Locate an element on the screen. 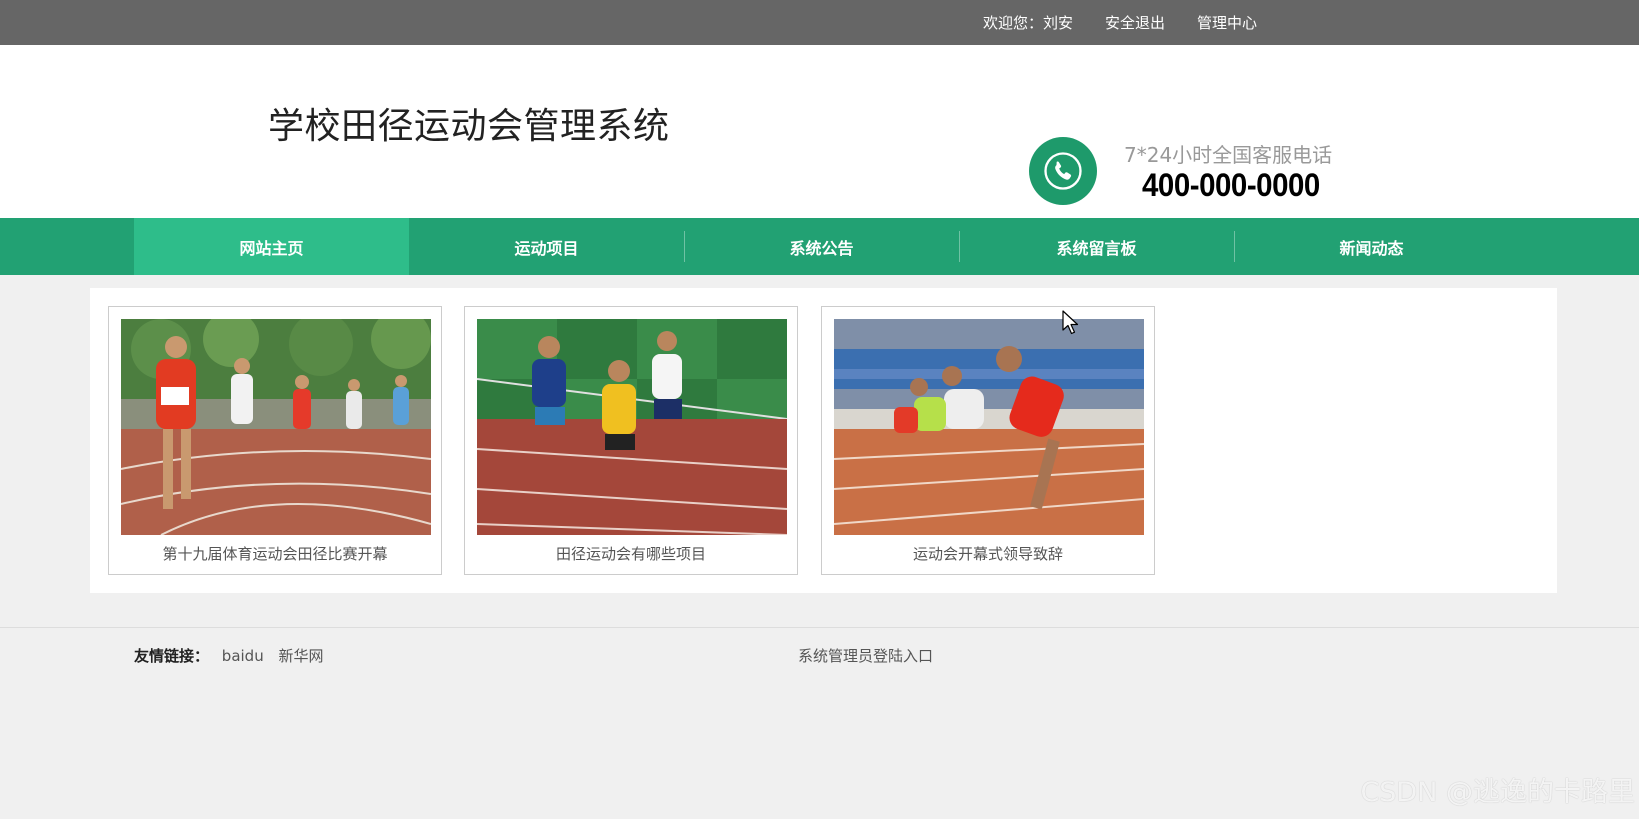 The height and width of the screenshot is (819, 1639). service-phone: 400-000-0000 is located at coordinates (1231, 185).